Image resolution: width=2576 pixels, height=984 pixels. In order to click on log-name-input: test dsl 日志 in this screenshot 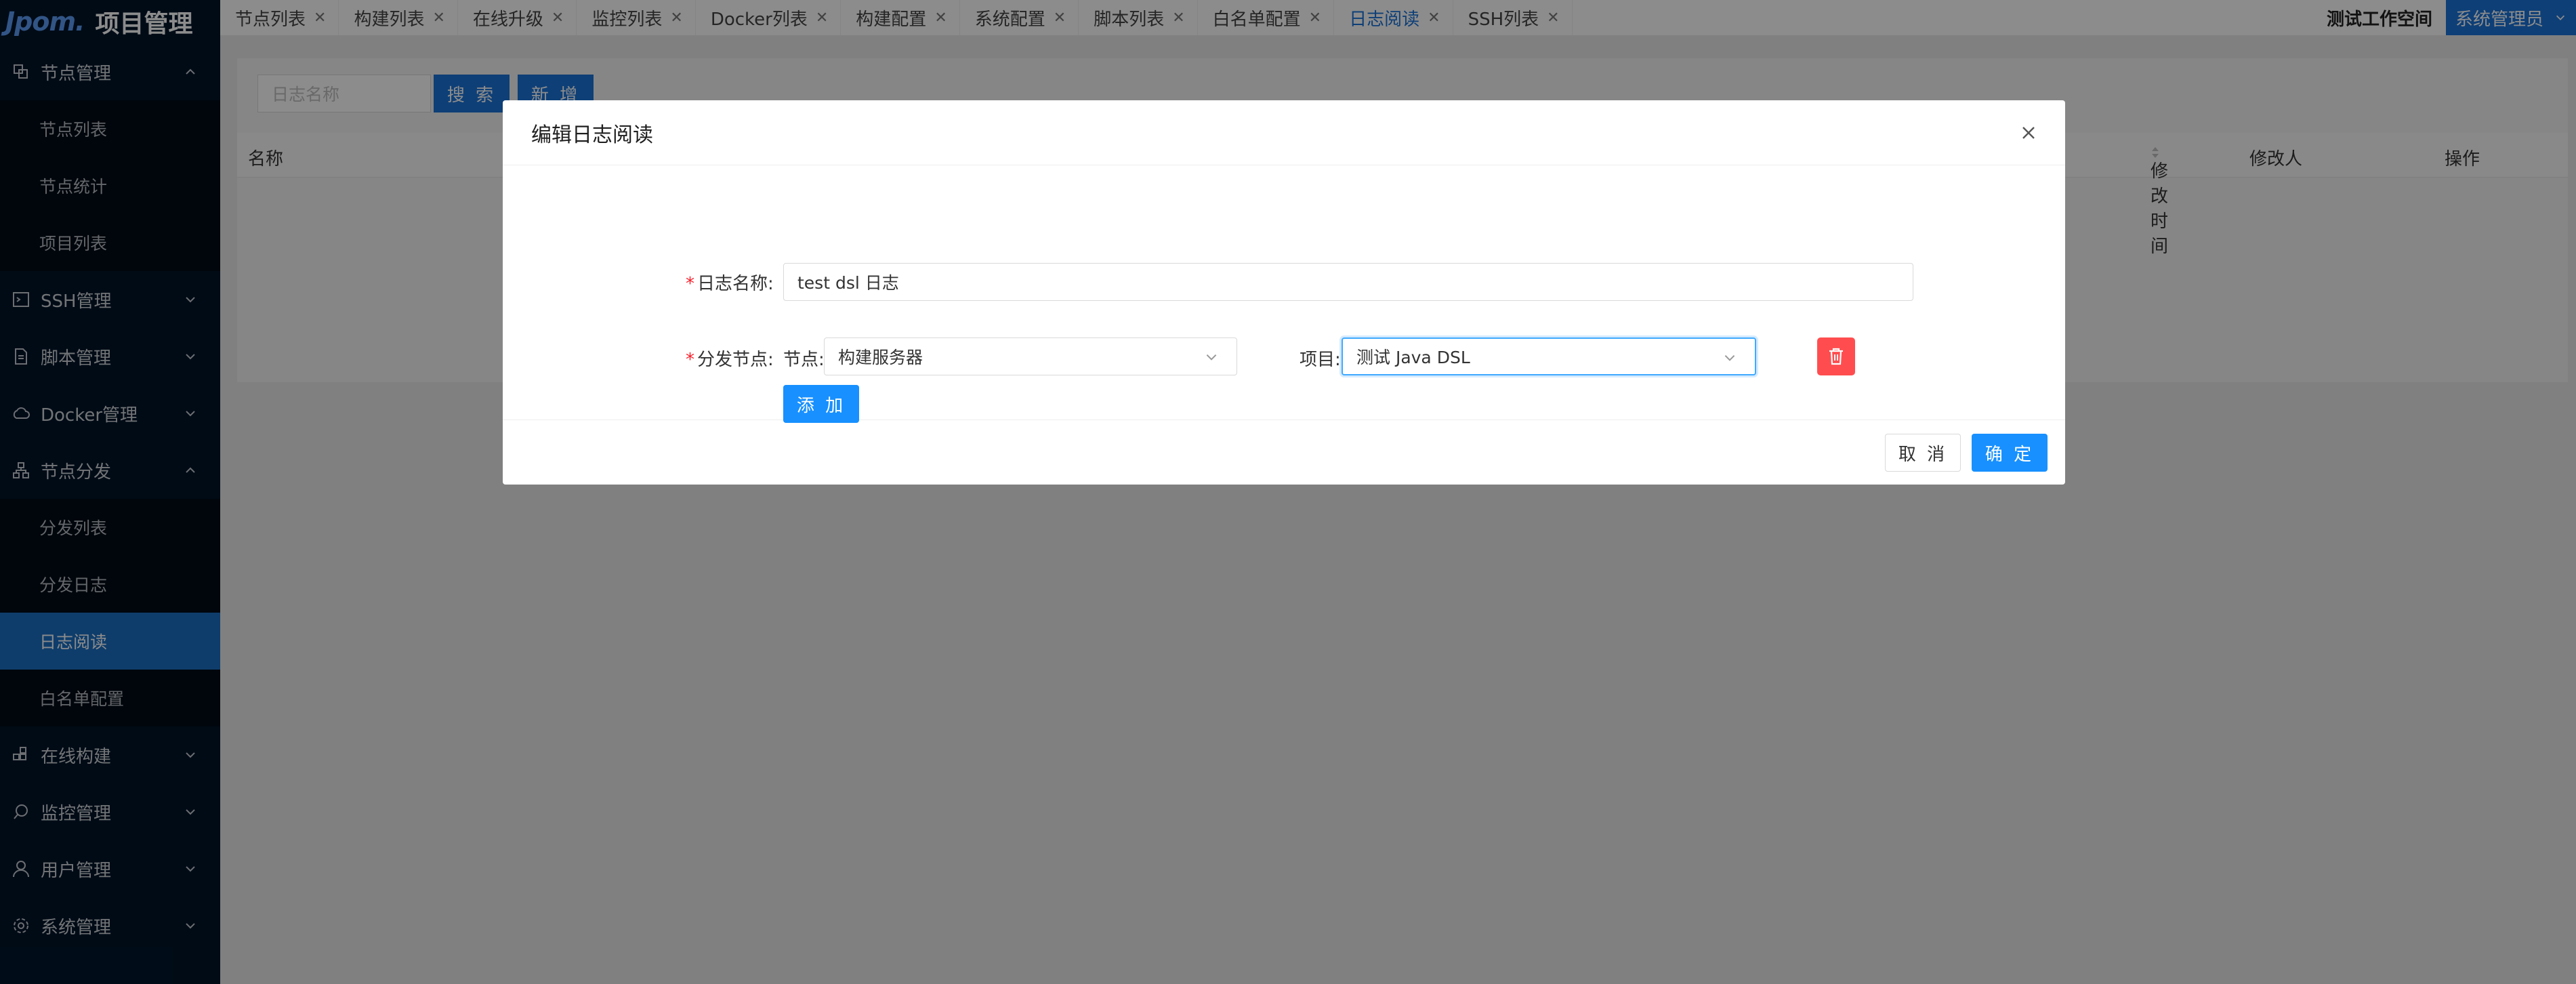, I will do `click(1348, 282)`.